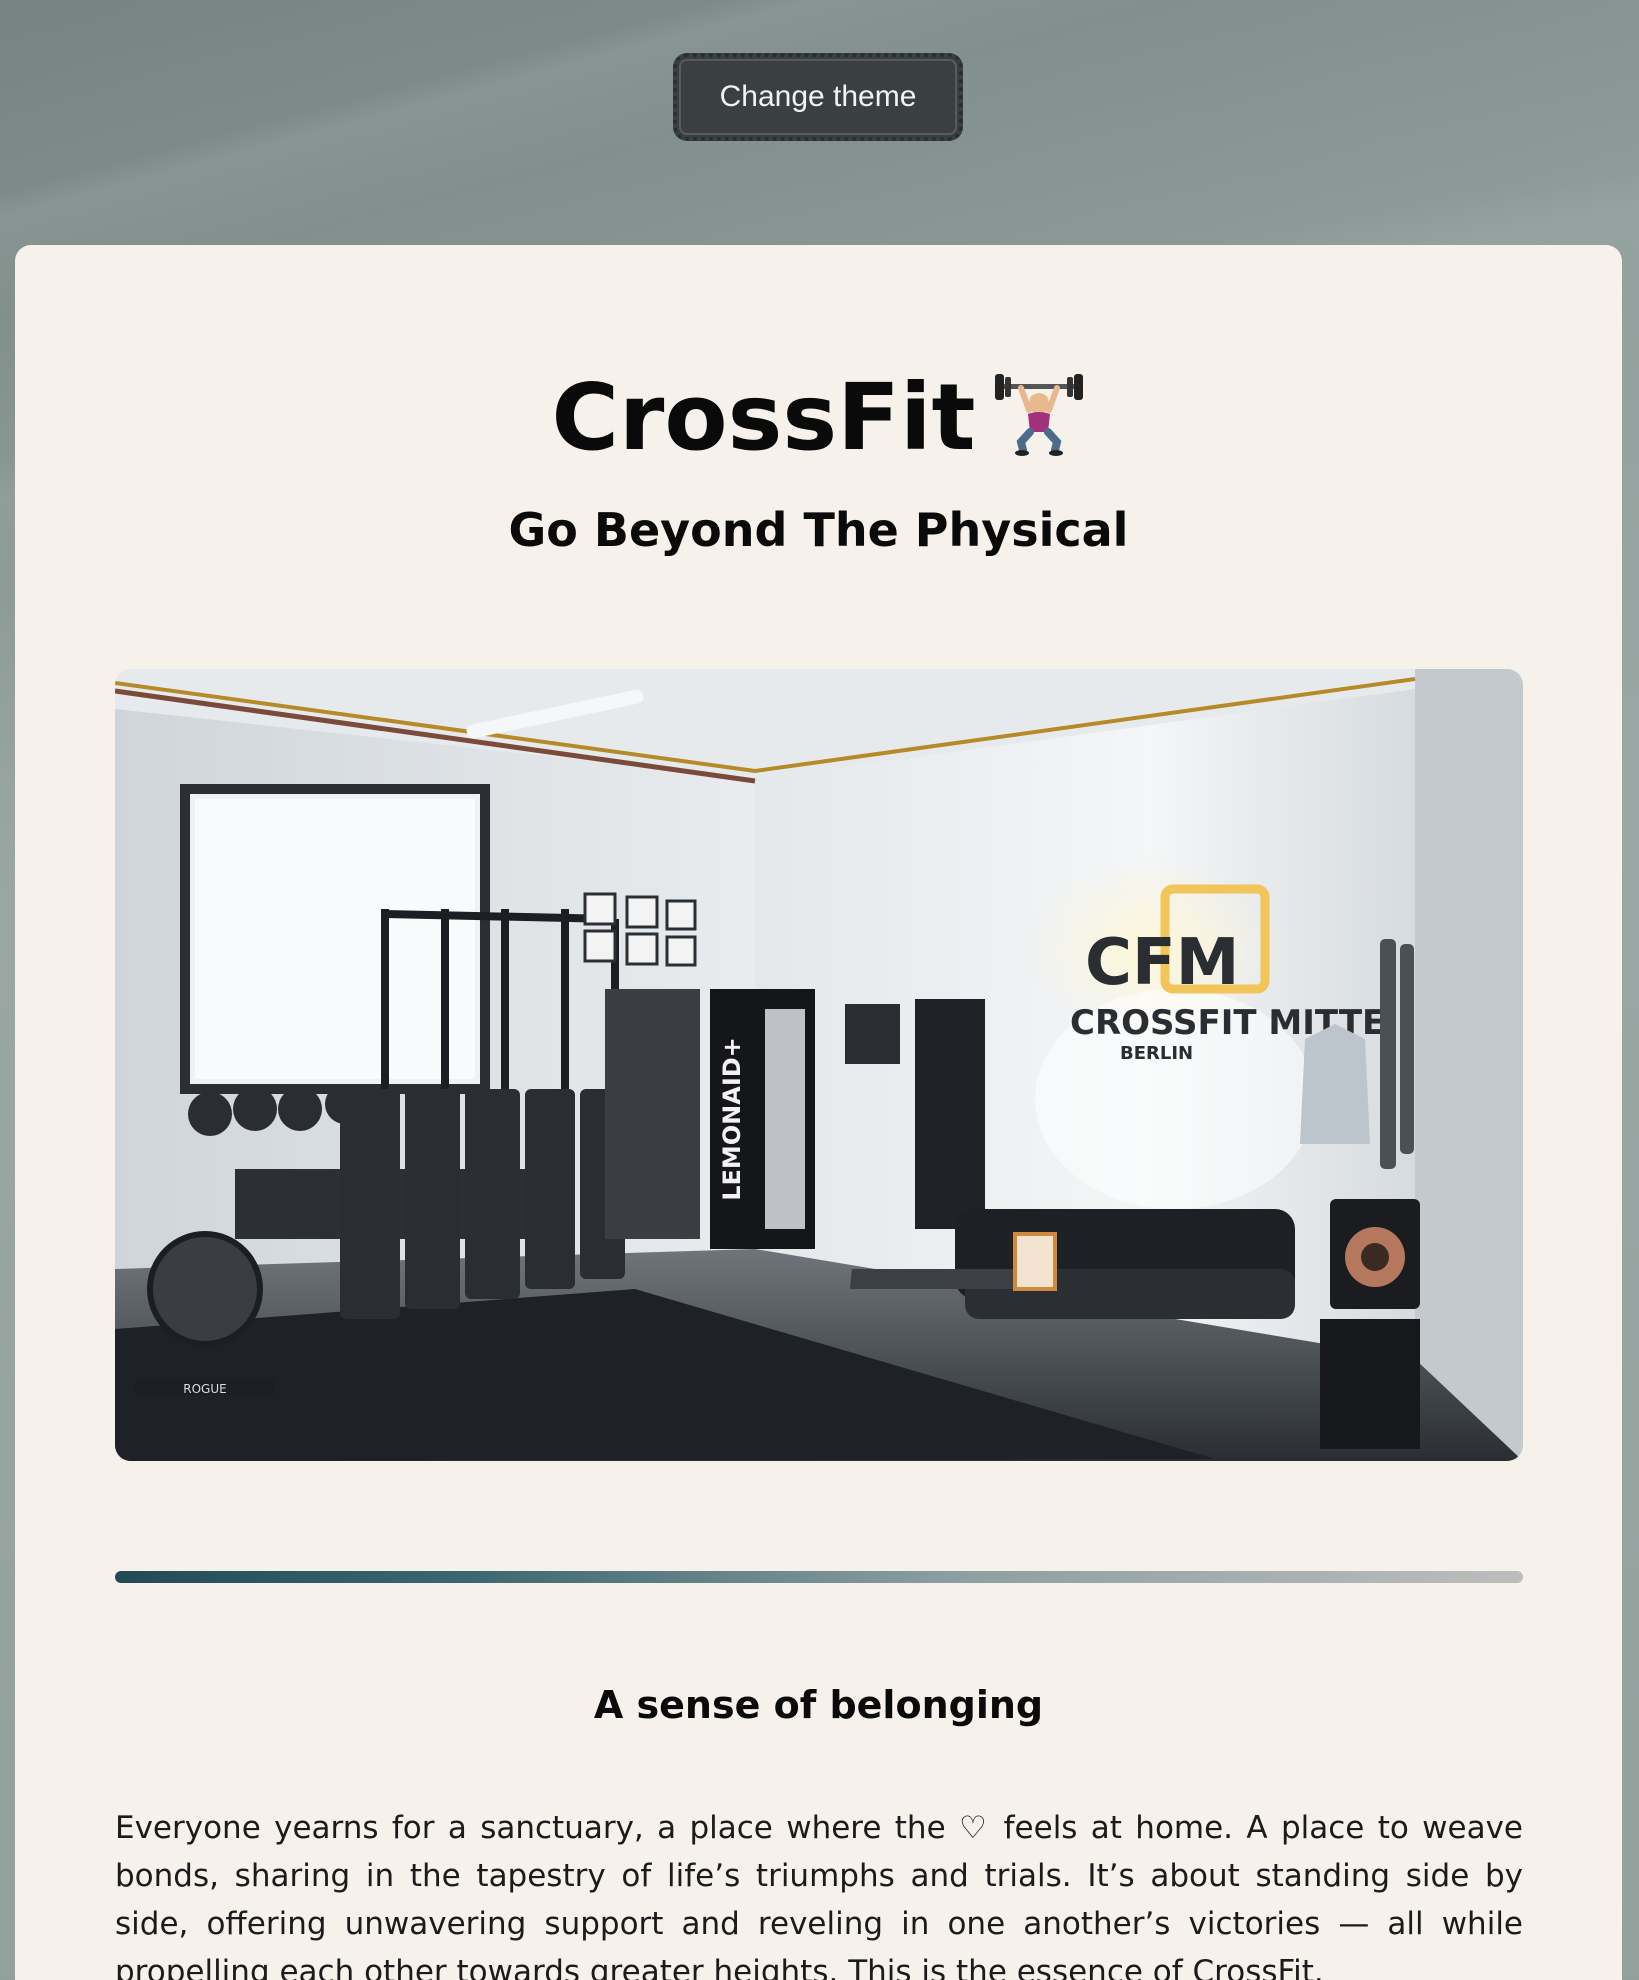 This screenshot has height=1980, width=1639. I want to click on woman-lifting-weights-icon, so click(1039, 424).